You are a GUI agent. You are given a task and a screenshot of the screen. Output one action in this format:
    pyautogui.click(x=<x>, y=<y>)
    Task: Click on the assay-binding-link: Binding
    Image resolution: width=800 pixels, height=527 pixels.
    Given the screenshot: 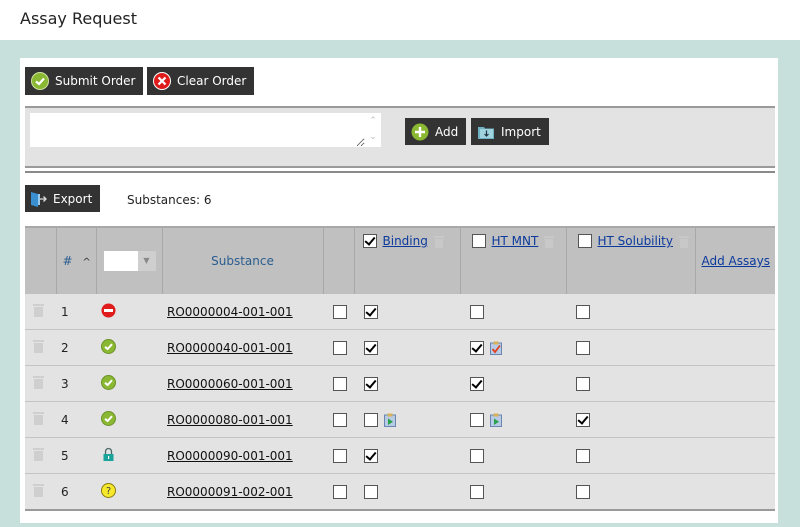 What is the action you would take?
    pyautogui.click(x=405, y=241)
    